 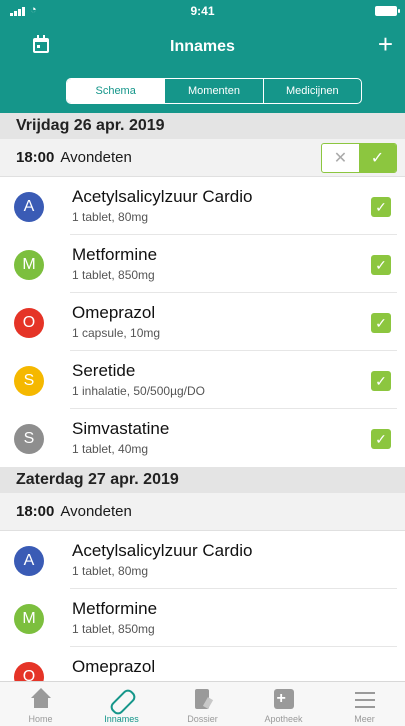 What do you see at coordinates (41, 700) in the screenshot?
I see `home-icon` at bounding box center [41, 700].